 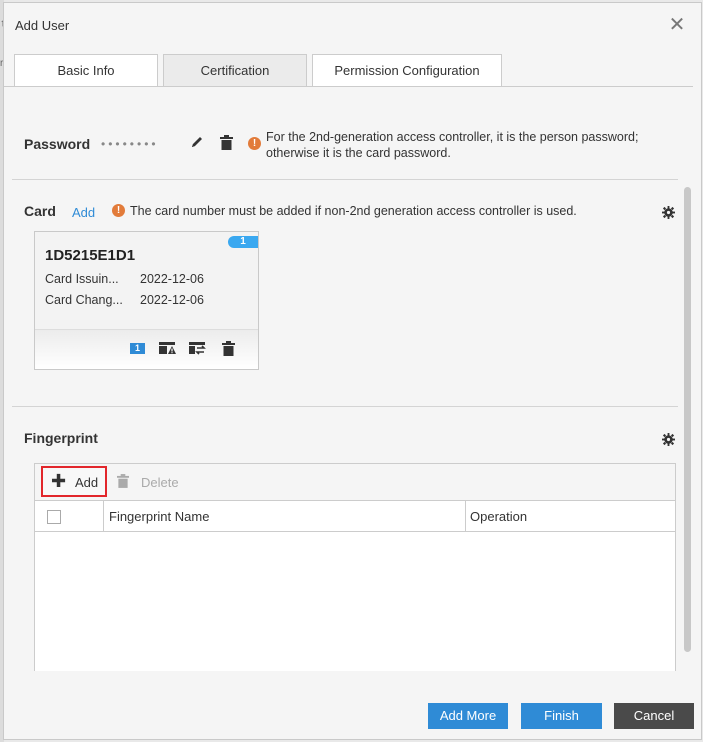 I want to click on fingerprint-table-header: Fingerprint Name Operation, so click(x=355, y=516).